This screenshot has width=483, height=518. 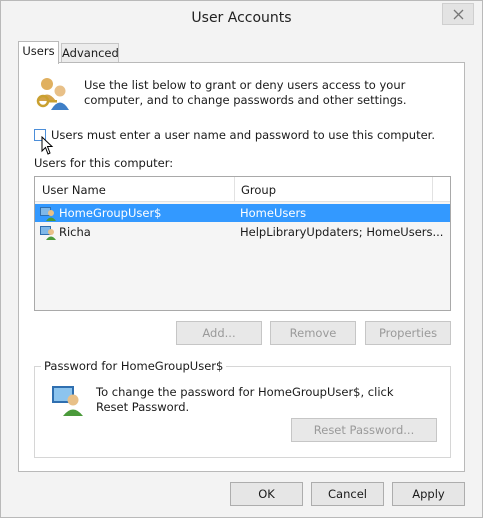 I want to click on user-name-cell: HomeGroupUser$, so click(x=110, y=213).